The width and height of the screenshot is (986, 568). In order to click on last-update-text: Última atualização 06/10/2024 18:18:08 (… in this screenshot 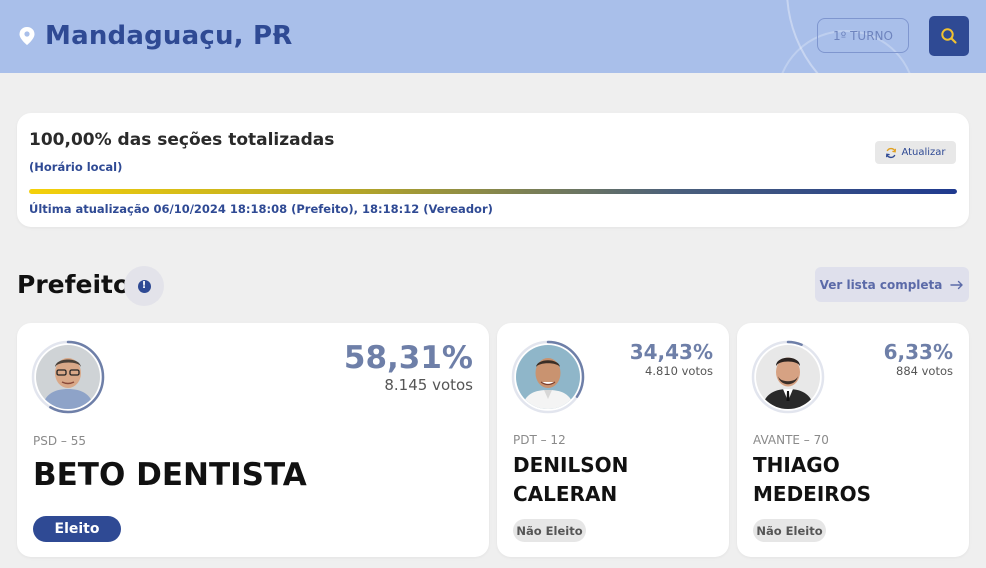, I will do `click(261, 209)`.